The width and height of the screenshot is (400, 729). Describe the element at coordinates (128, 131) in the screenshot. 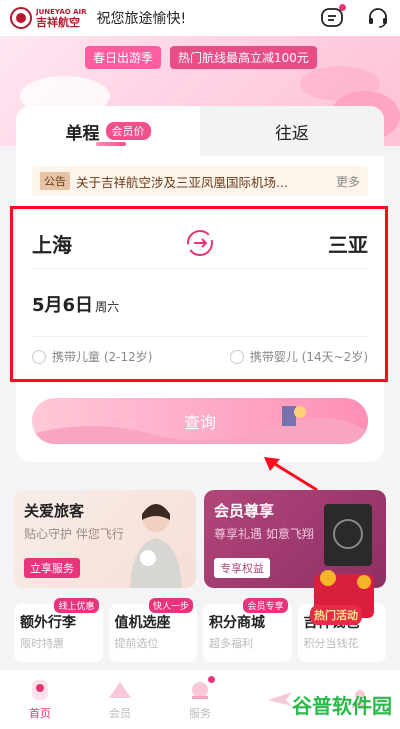

I see `member-price-badge: 会员价` at that location.